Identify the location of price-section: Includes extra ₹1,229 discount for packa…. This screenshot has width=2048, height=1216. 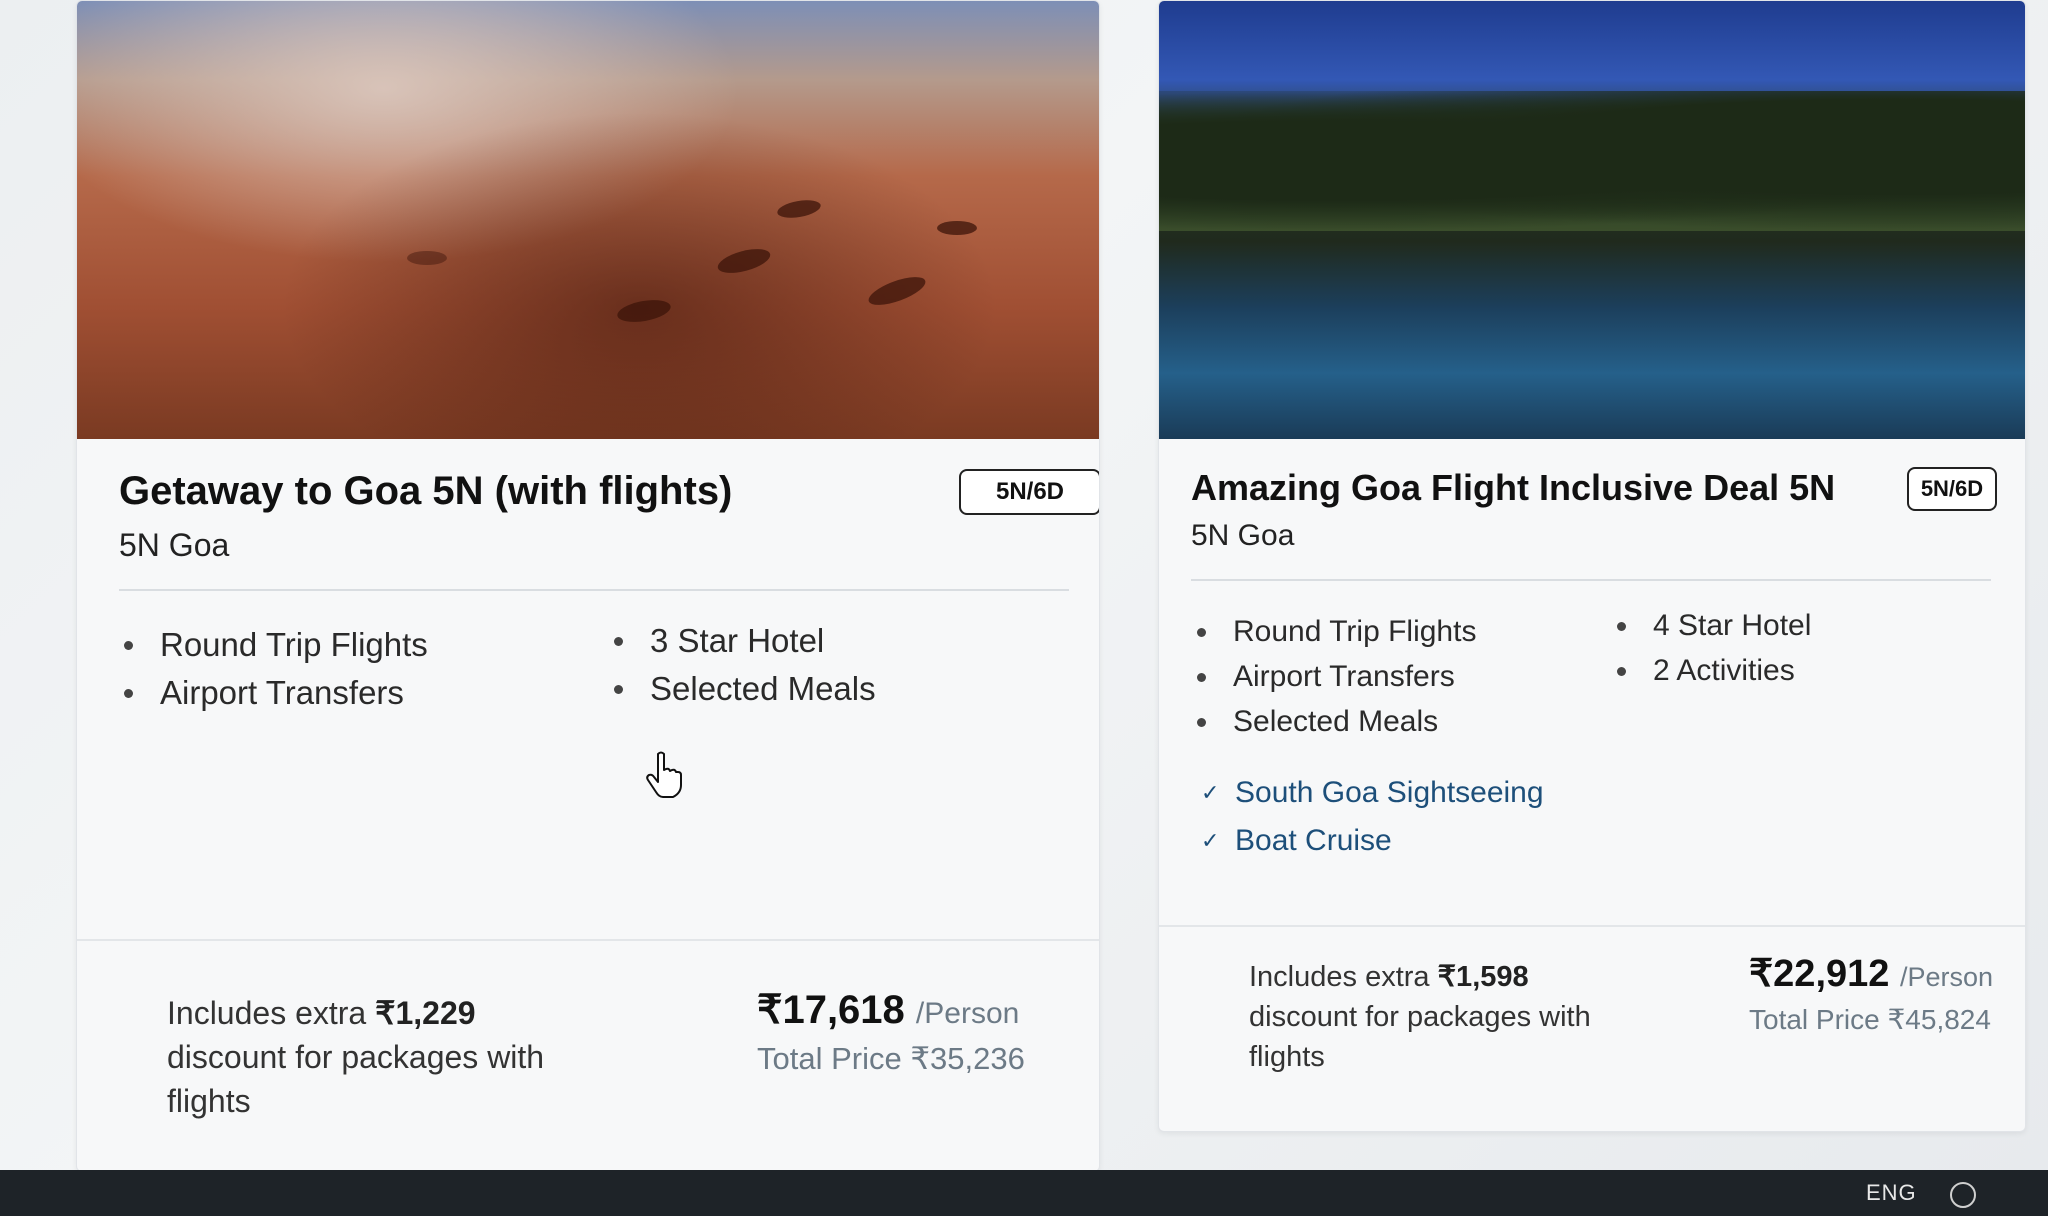
(588, 1055).